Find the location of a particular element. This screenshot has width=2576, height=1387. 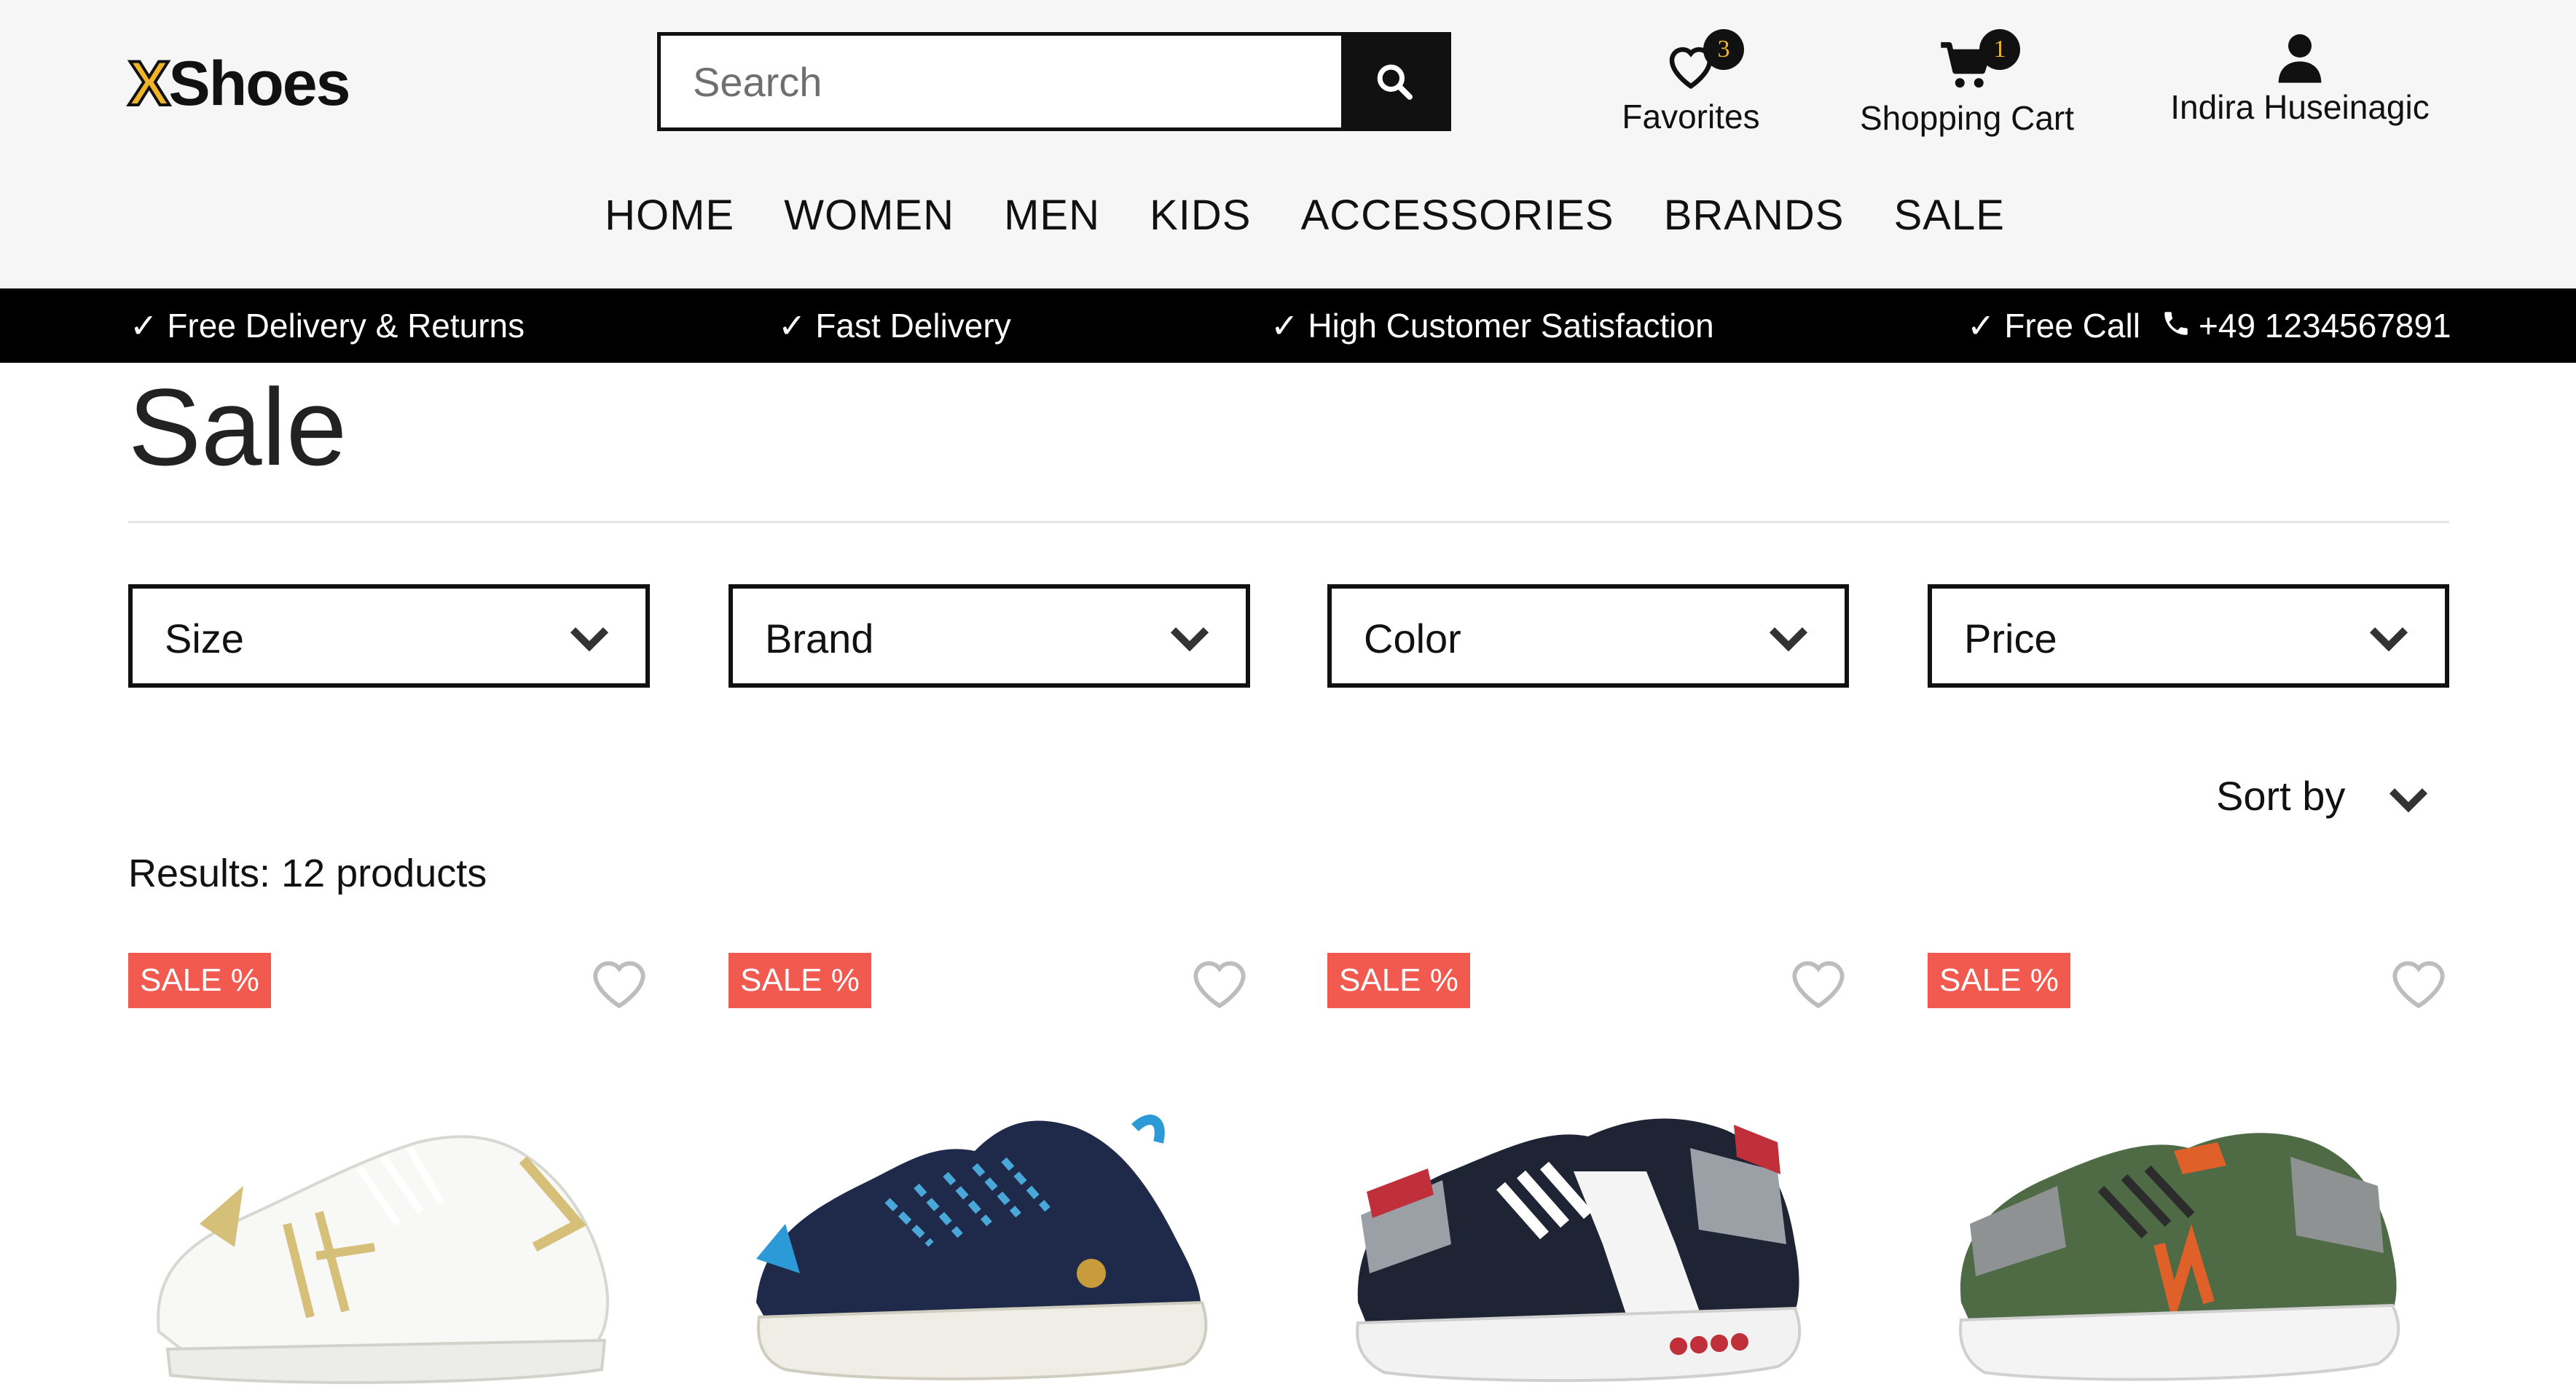

filter-color: Color is located at coordinates (1588, 636).